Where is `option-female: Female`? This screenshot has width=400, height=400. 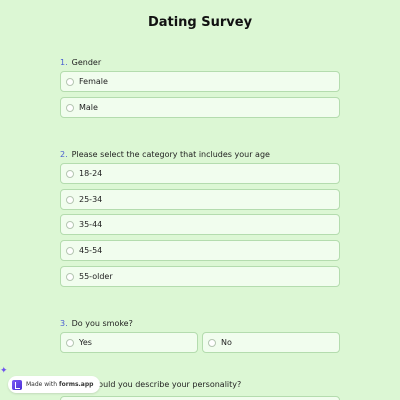 option-female: Female is located at coordinates (200, 81).